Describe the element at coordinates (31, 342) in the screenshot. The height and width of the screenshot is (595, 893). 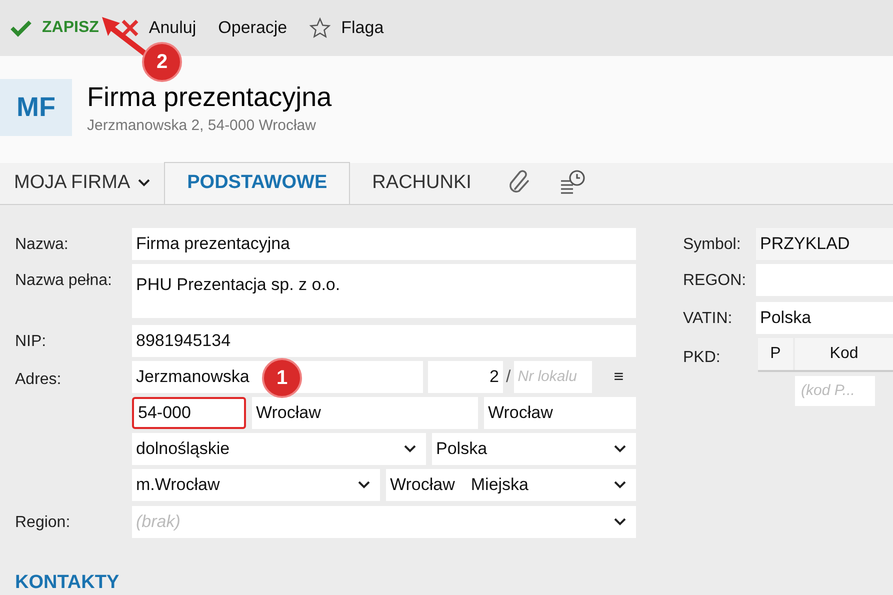
I see `field-label: NIP:` at that location.